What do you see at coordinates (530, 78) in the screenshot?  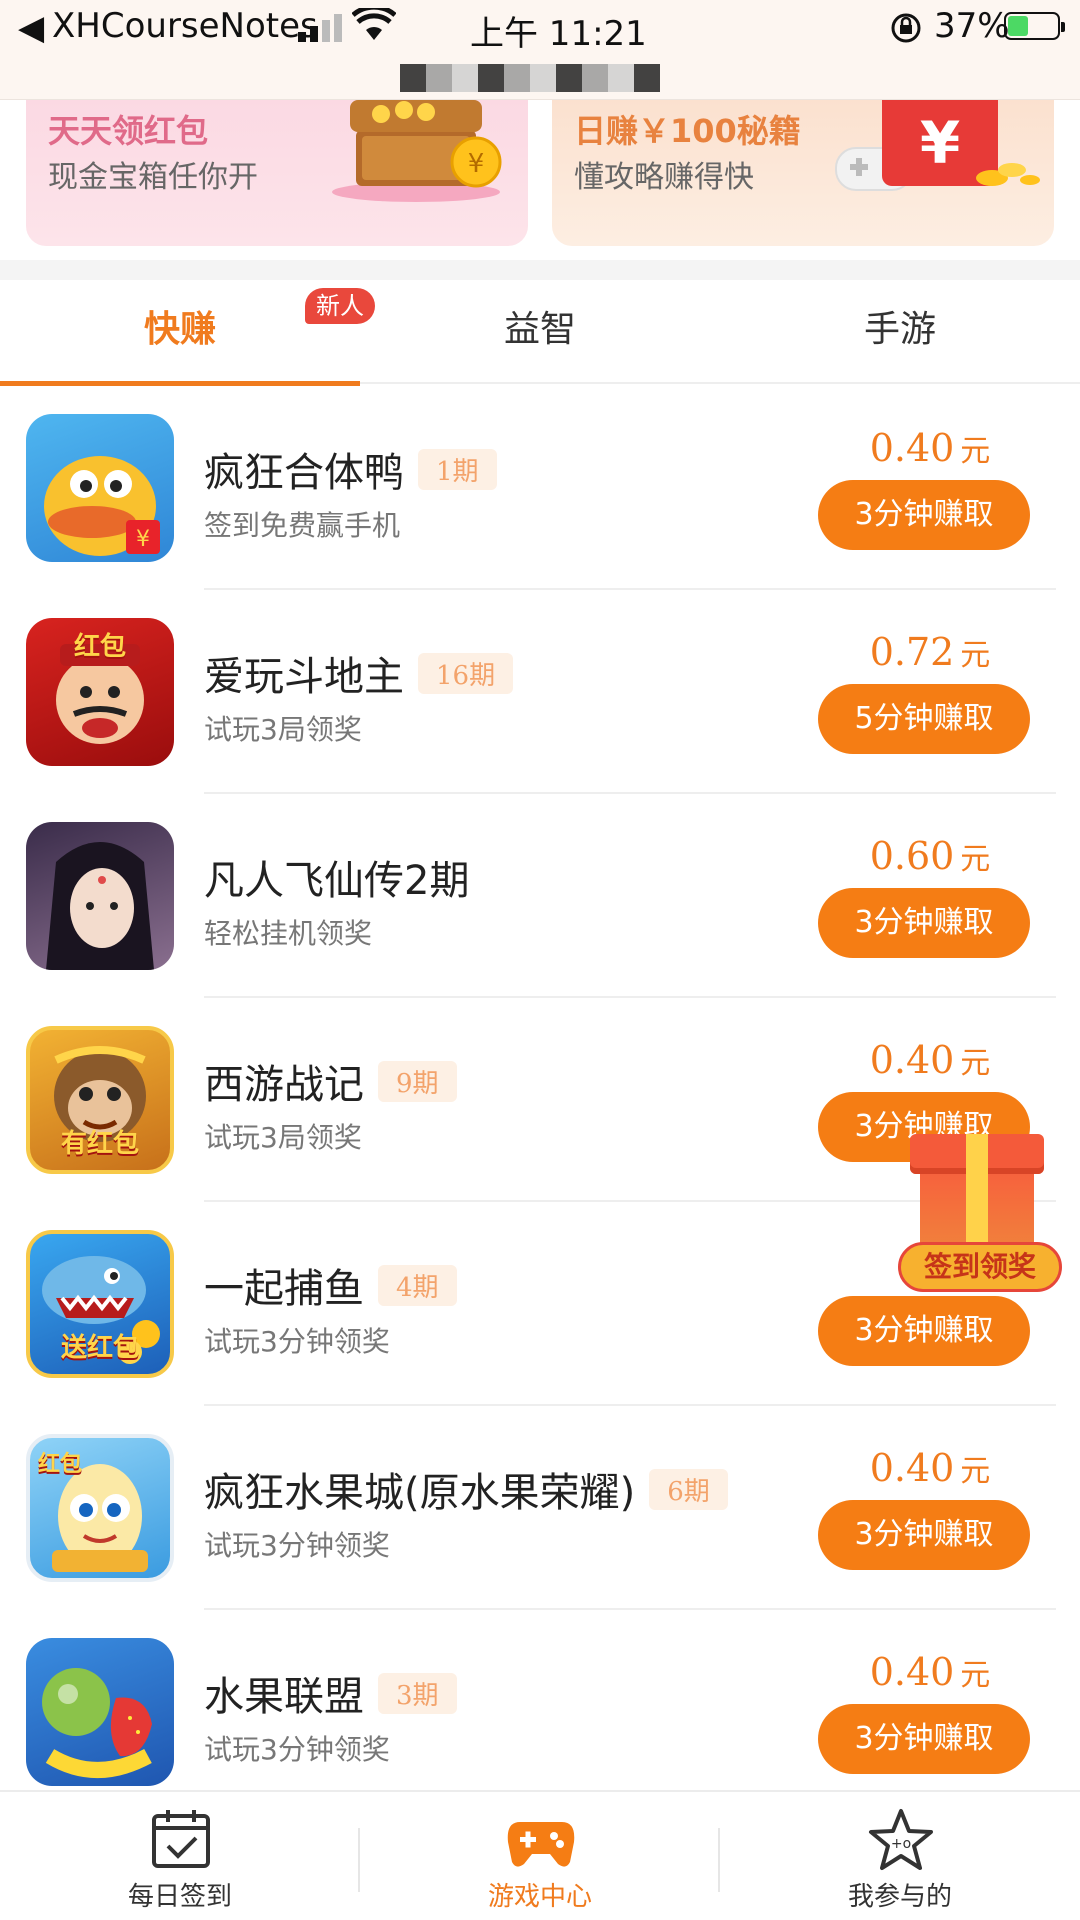 I see `redacted-bar` at bounding box center [530, 78].